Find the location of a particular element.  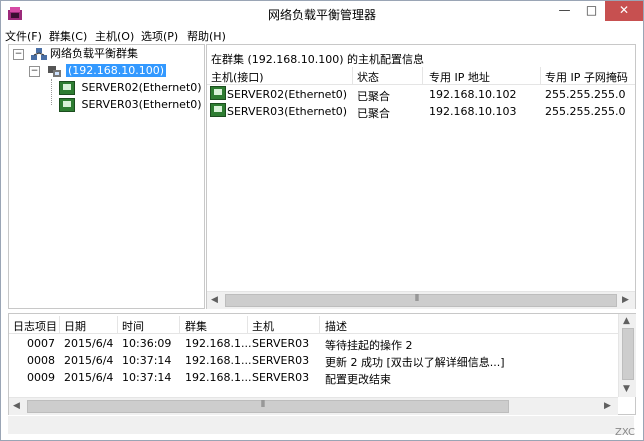

column-header: 主机 is located at coordinates (263, 326).